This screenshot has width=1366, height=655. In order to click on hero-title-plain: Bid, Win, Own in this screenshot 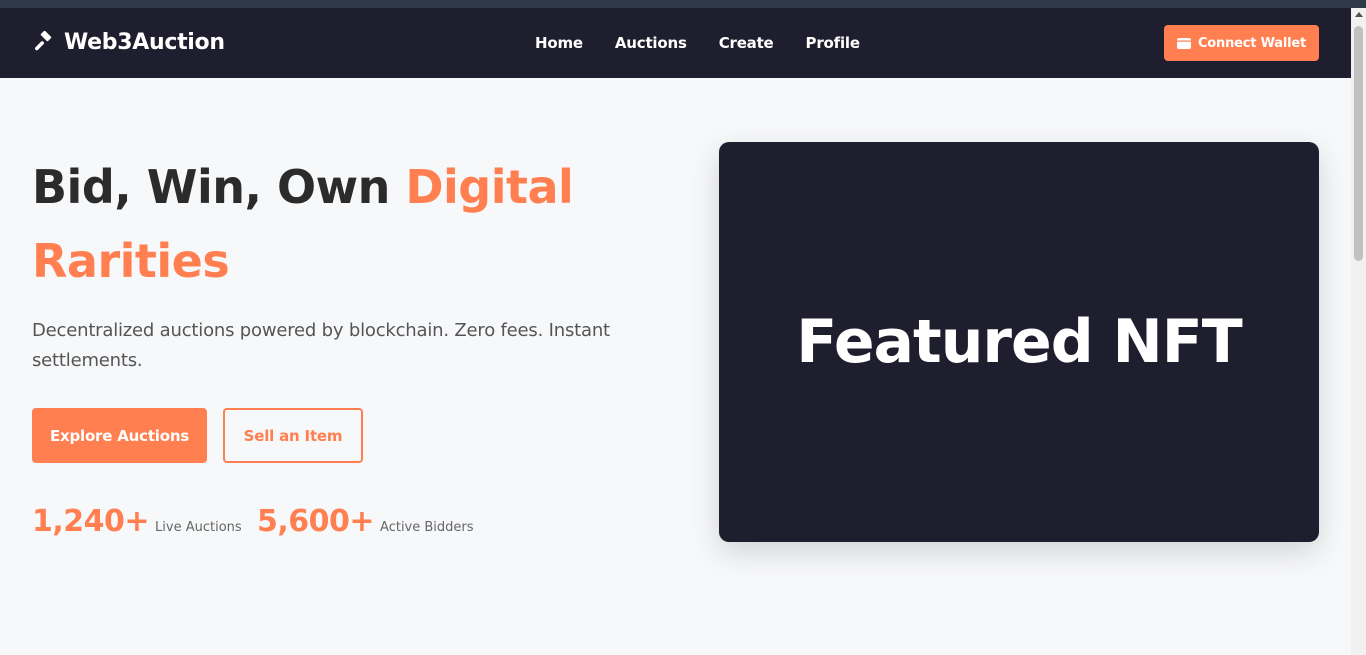, I will do `click(219, 187)`.